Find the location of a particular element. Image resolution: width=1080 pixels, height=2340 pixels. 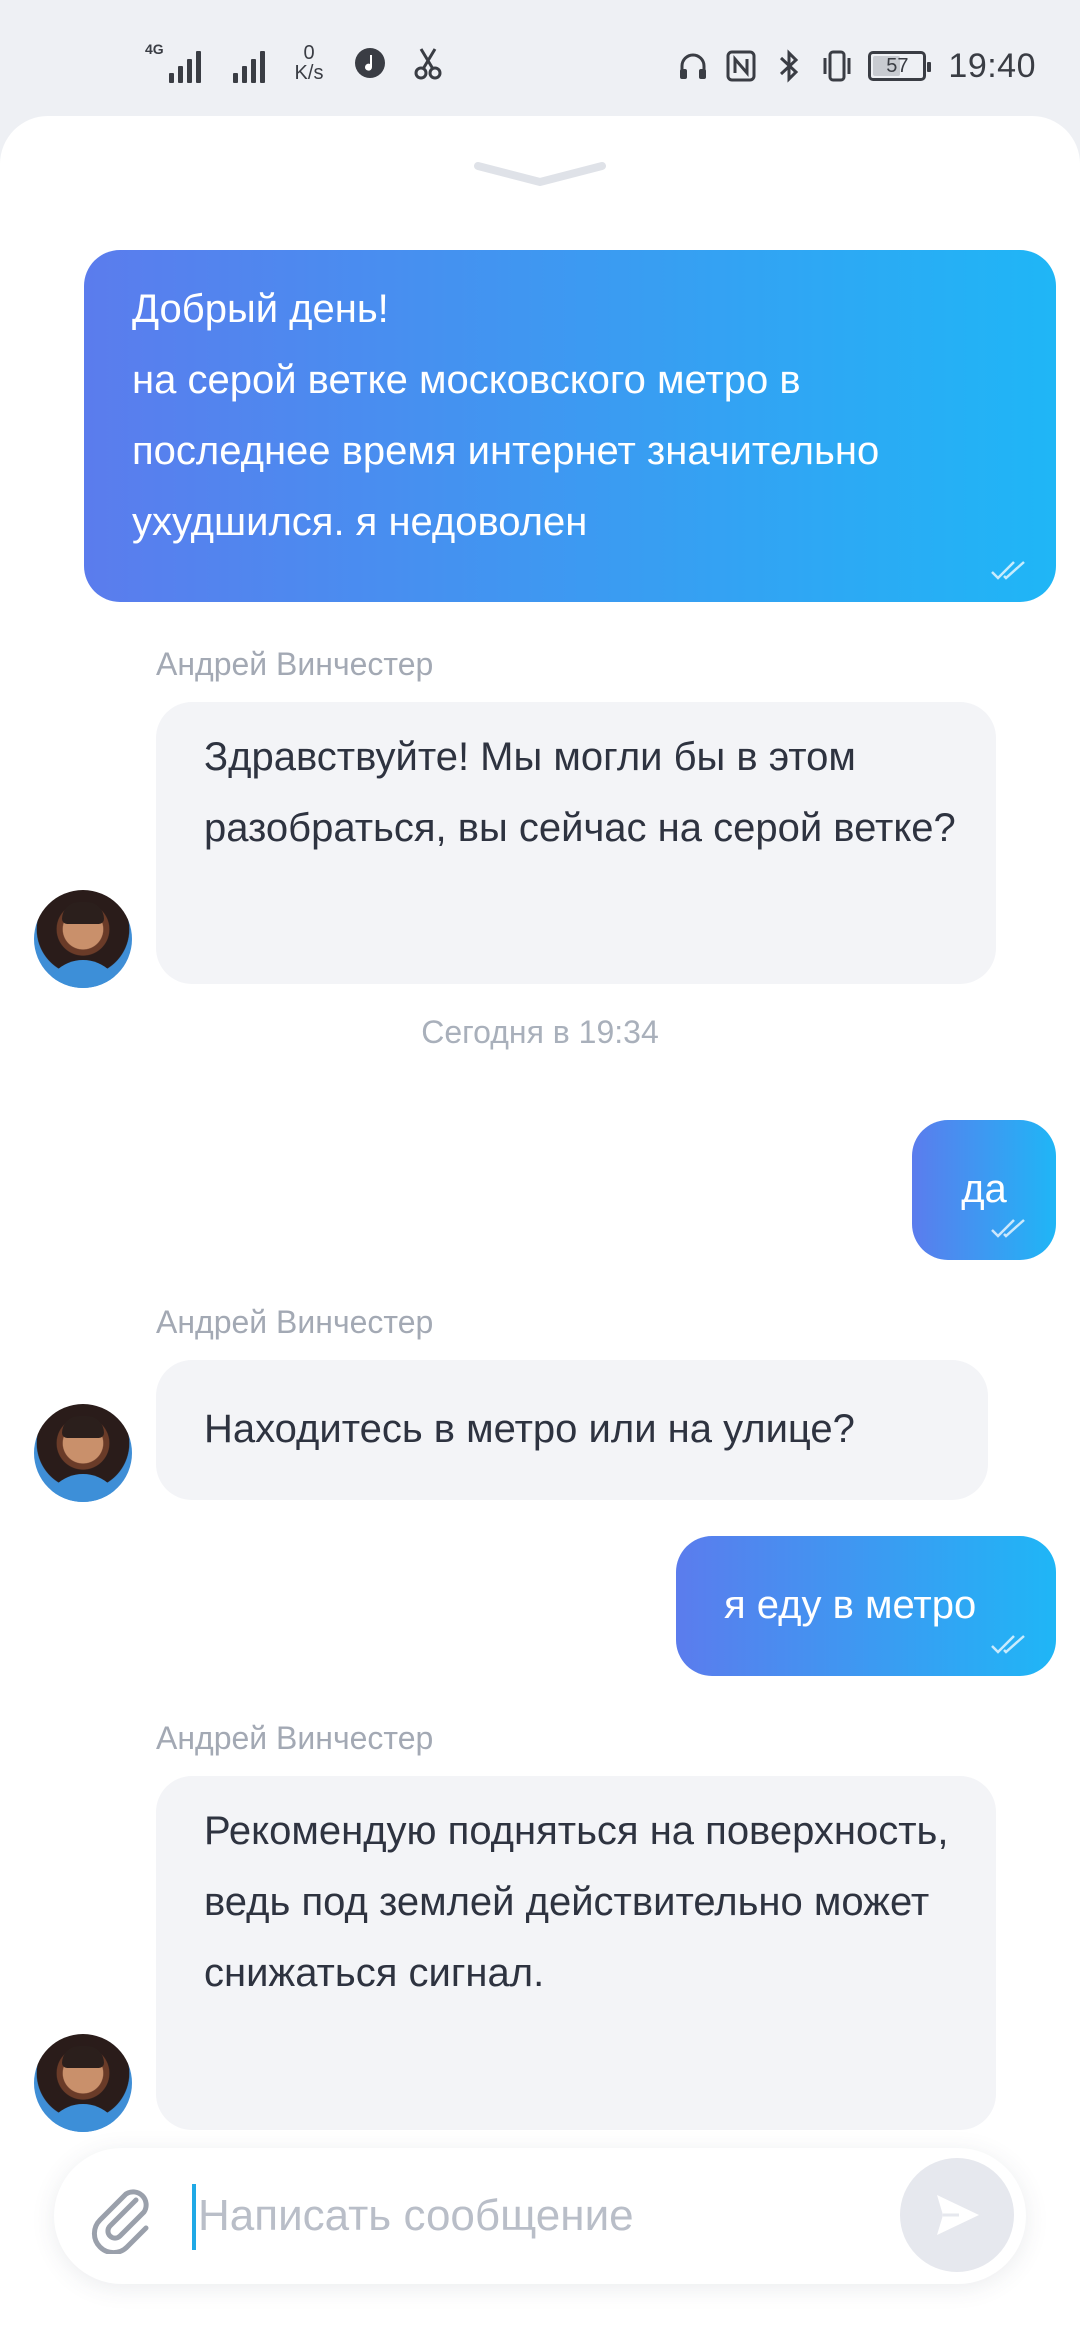

status-bar: 4G 0 K/s 57 19:40 is located at coordinates (540, 55).